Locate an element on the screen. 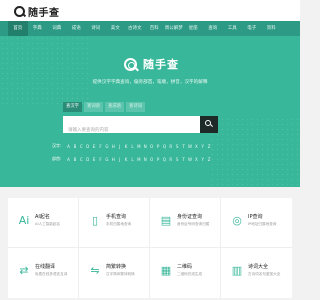 The height and width of the screenshot is (300, 320). letter-index-hanzi: 汉字: ABCDEFGHJKLMNOPQRSTWXYZ is located at coordinates (132, 146).